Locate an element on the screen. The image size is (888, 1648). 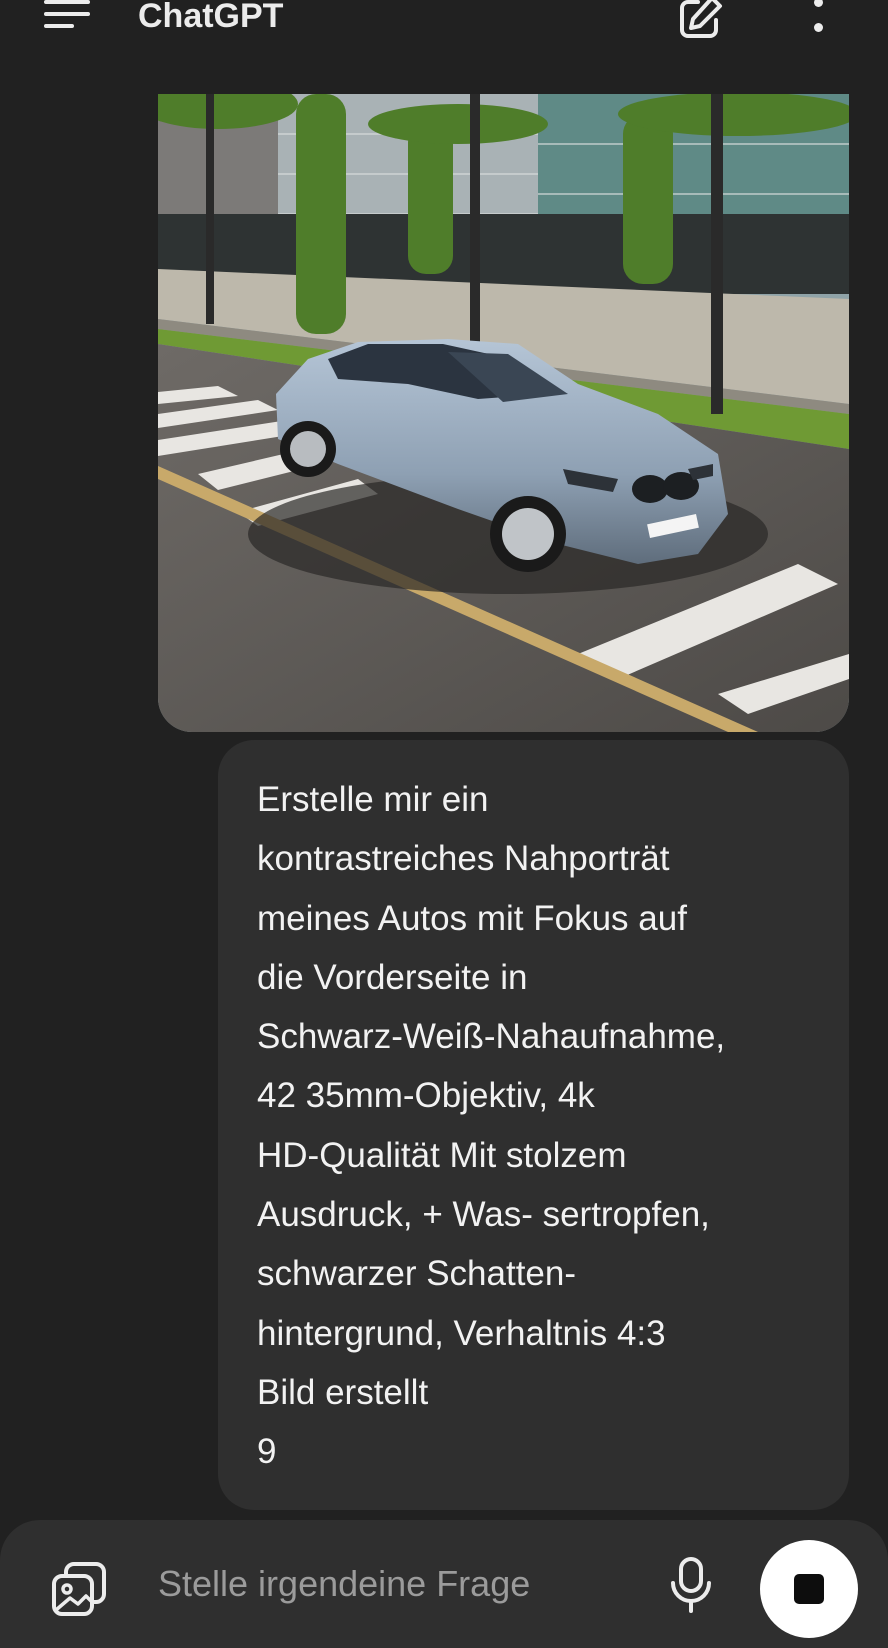
app-title: ChatGPT is located at coordinates (211, 17).